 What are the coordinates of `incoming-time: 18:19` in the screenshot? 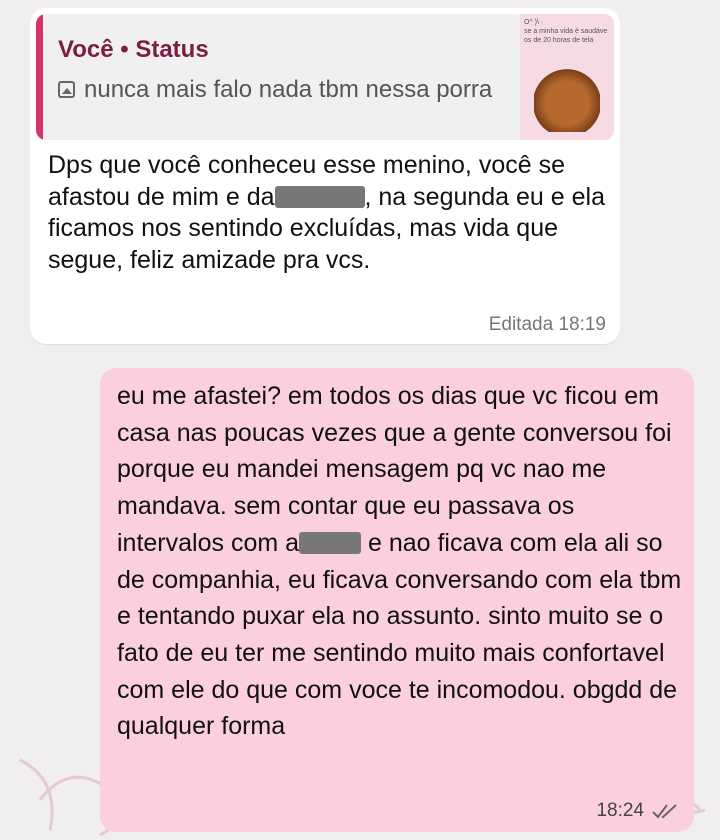 It's located at (582, 324).